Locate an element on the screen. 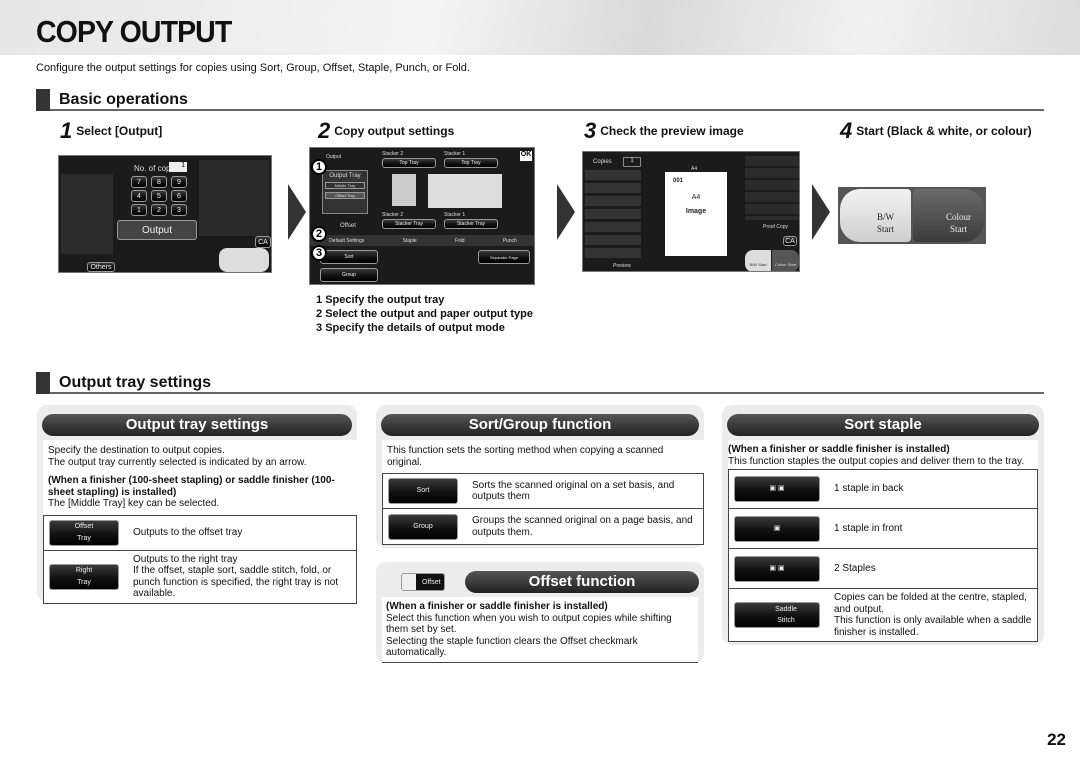  offset-tray-button: Offset Tray is located at coordinates (84, 532).